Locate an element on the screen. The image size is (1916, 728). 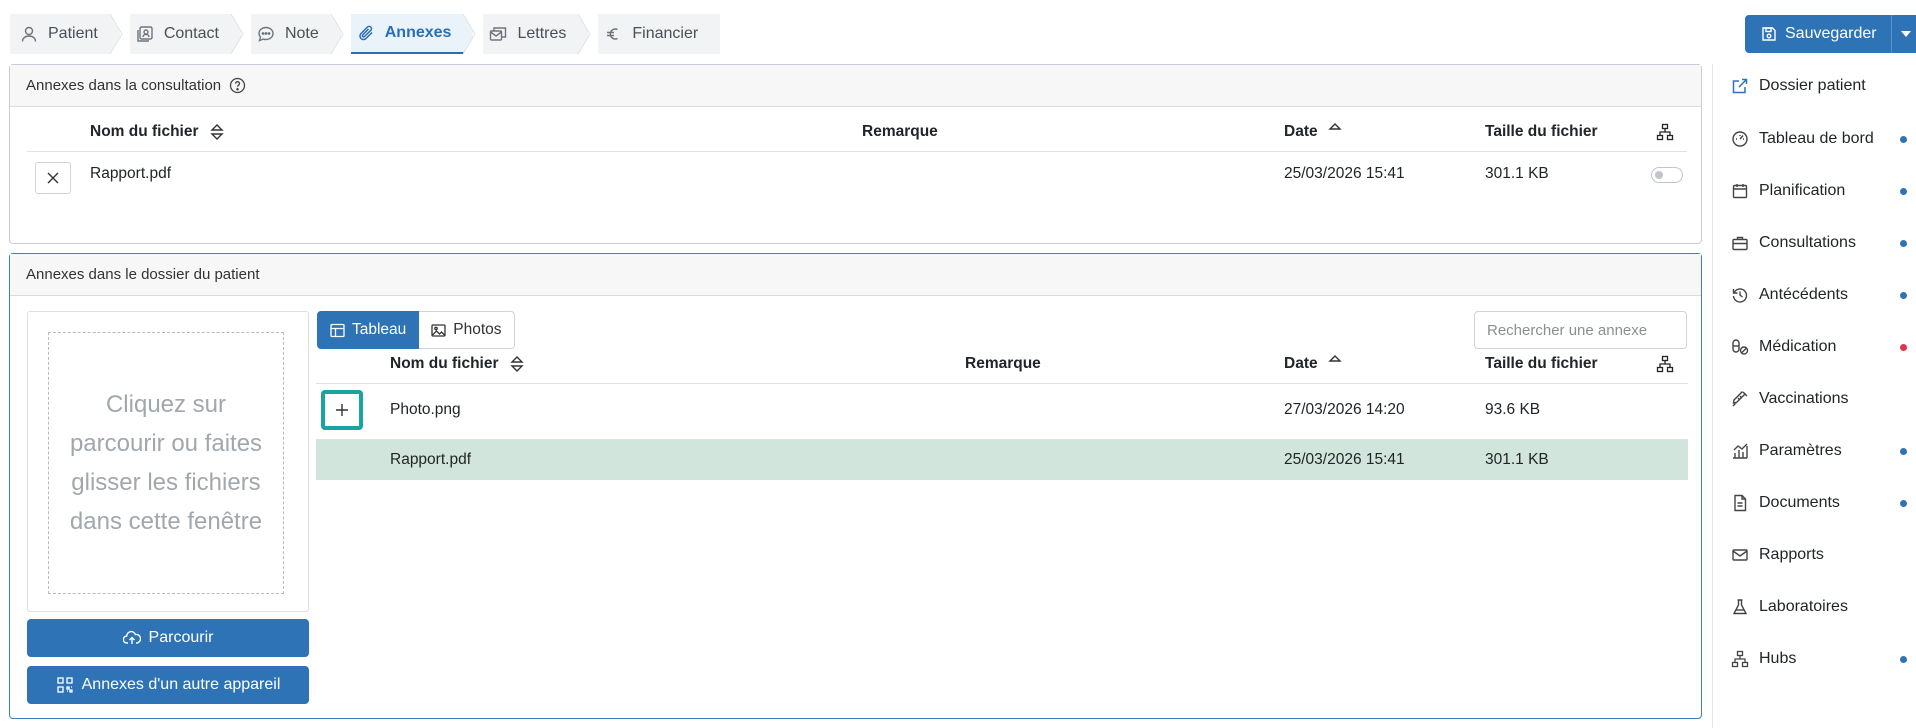
visibility-toggle is located at coordinates (1667, 175).